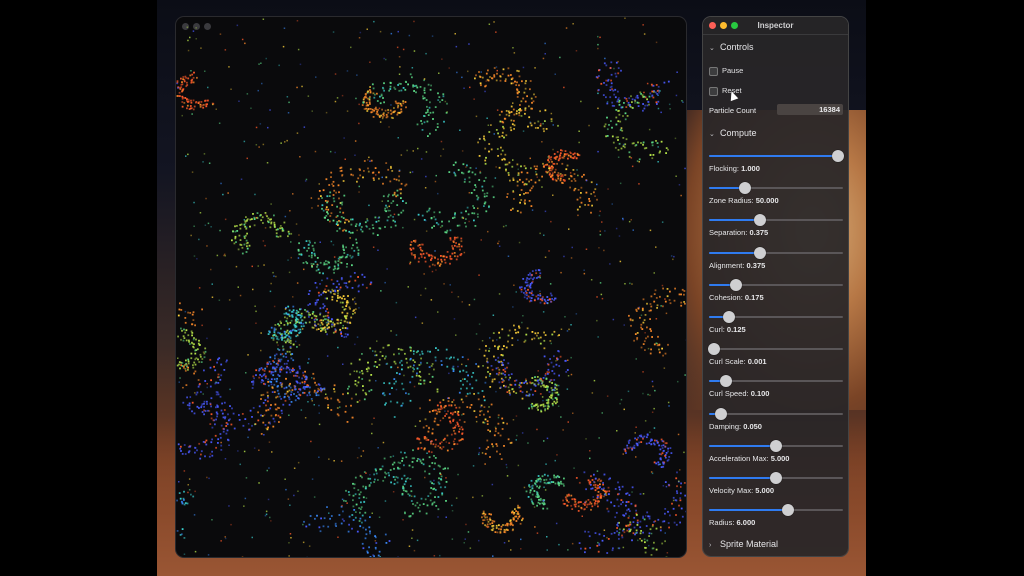  Describe the element at coordinates (776, 381) in the screenshot. I see `slider-curl-speed` at that location.